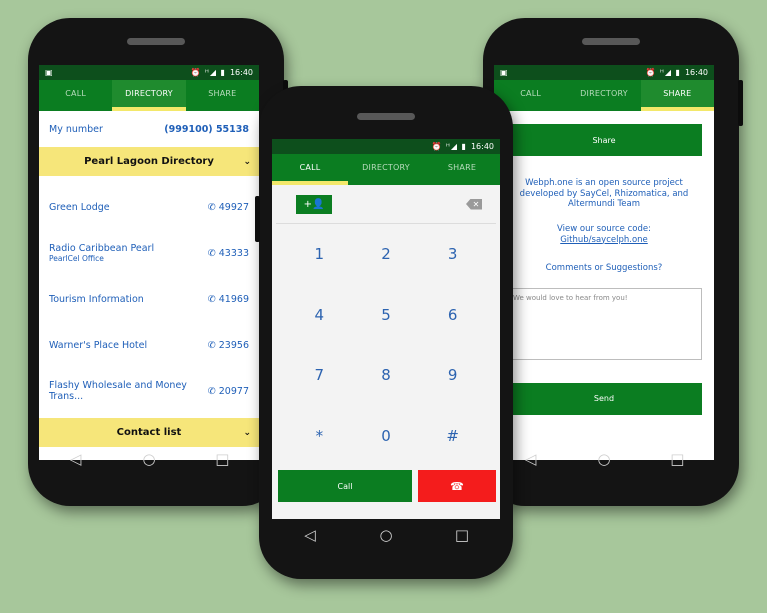  I want to click on call-button: Call, so click(345, 486).